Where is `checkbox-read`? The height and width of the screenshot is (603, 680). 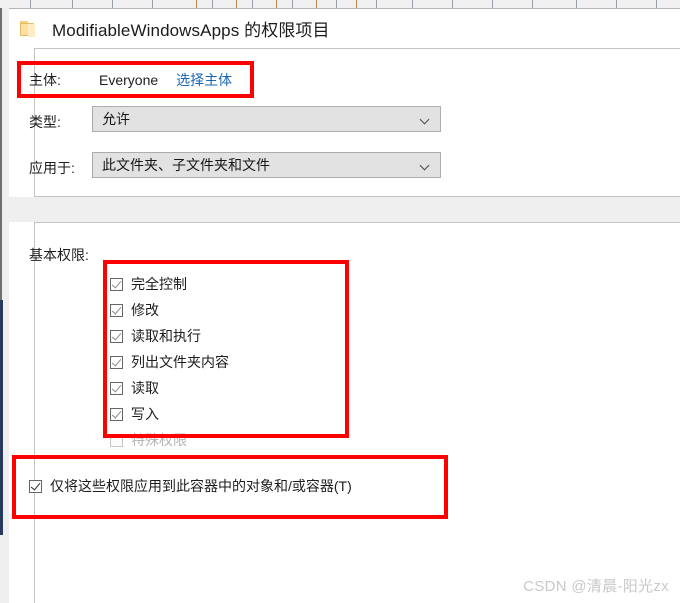
checkbox-read is located at coordinates (116, 388).